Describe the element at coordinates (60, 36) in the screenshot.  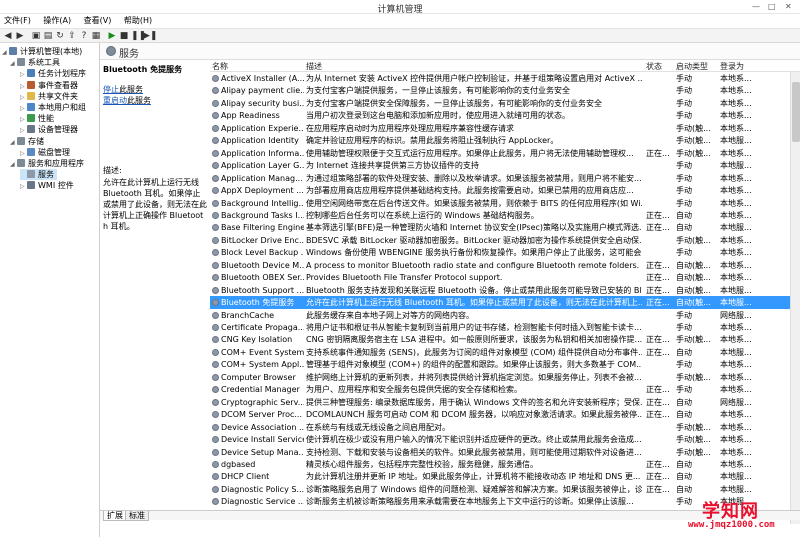
I see `refresh-icon: ↻` at that location.